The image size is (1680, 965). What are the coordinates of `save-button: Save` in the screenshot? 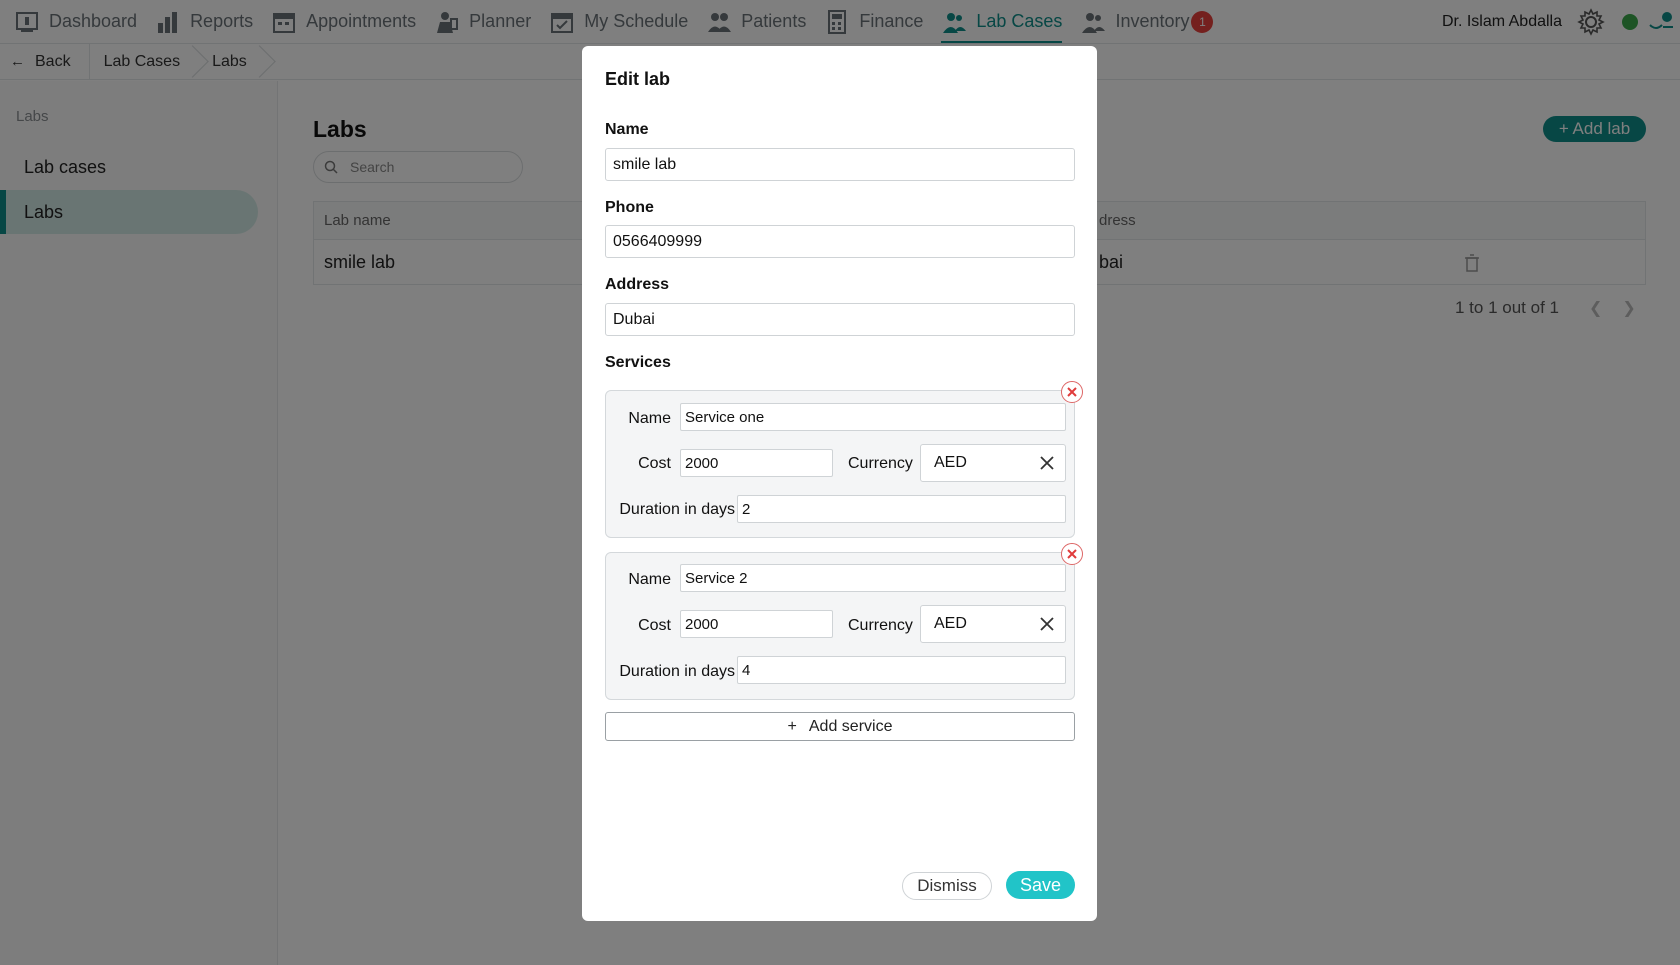 It's located at (1040, 885).